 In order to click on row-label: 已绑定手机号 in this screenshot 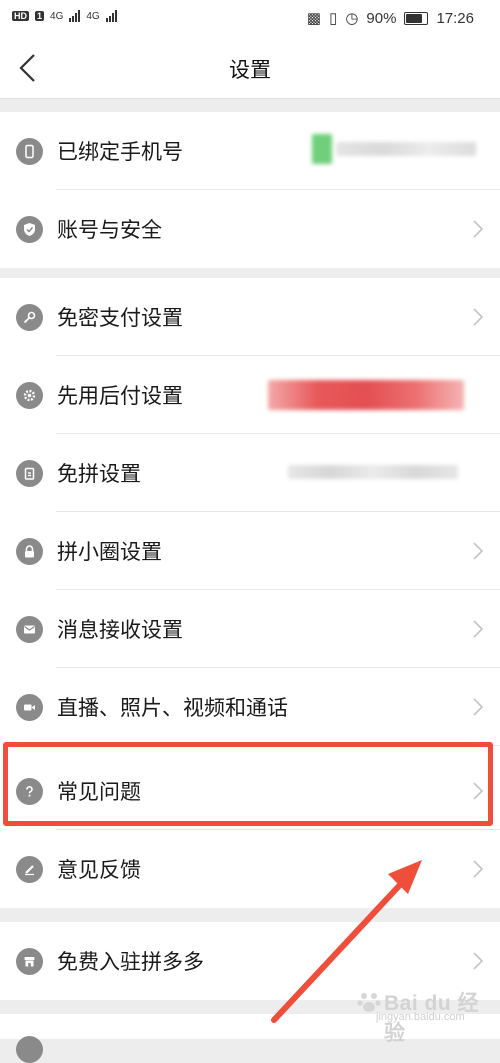, I will do `click(120, 152)`.